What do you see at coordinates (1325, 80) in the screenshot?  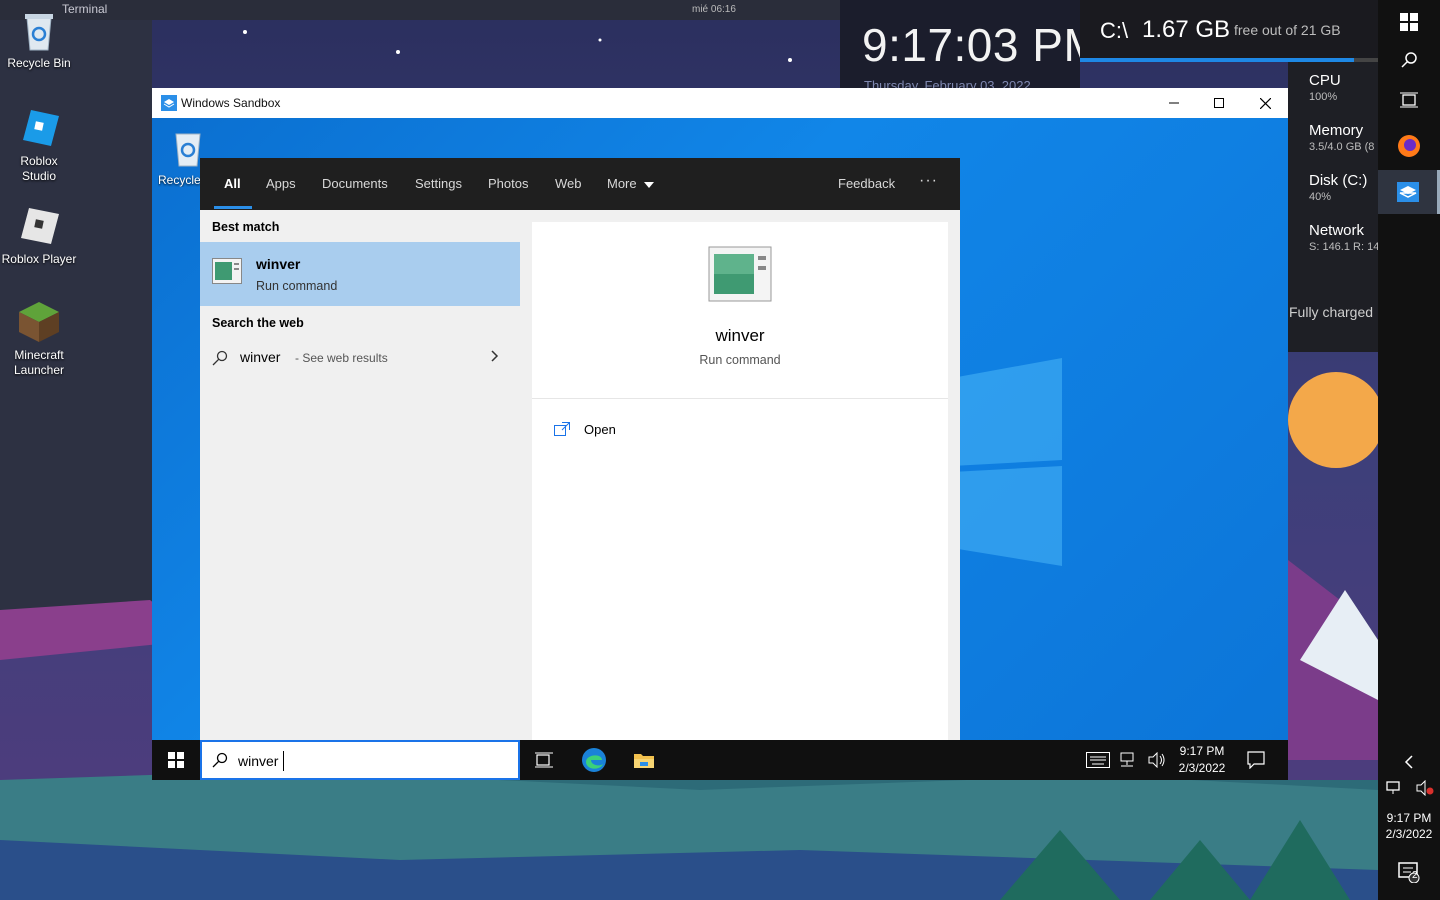 I see `perf-title: CPU` at bounding box center [1325, 80].